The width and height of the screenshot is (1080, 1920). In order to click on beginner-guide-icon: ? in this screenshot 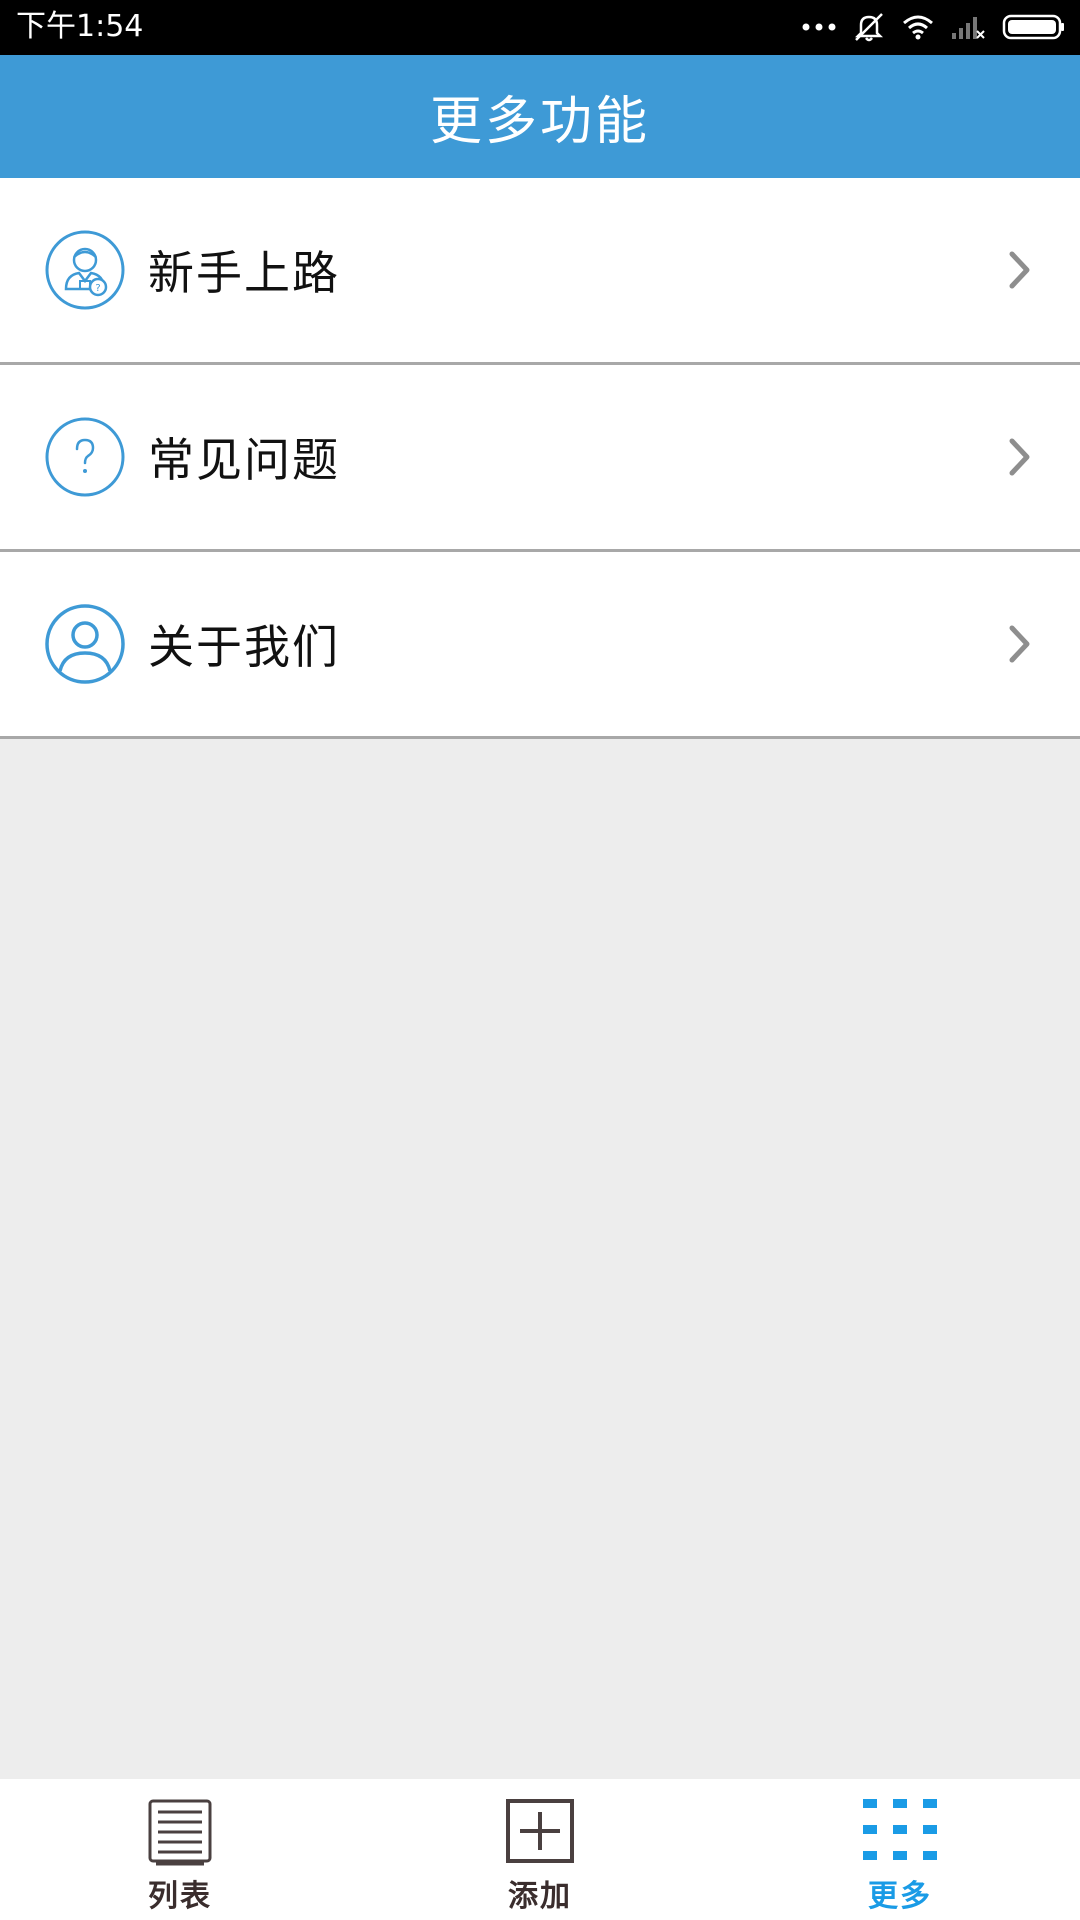, I will do `click(85, 270)`.